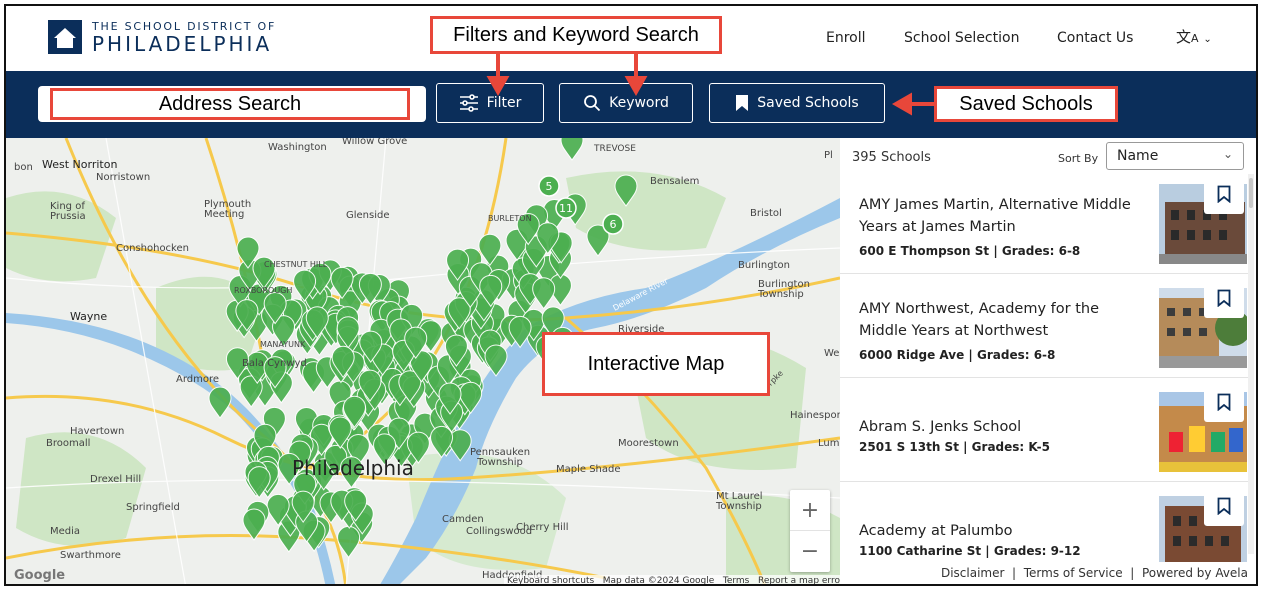 The image size is (1262, 590). Describe the element at coordinates (89, 316) in the screenshot. I see `map-label: Wayne` at that location.